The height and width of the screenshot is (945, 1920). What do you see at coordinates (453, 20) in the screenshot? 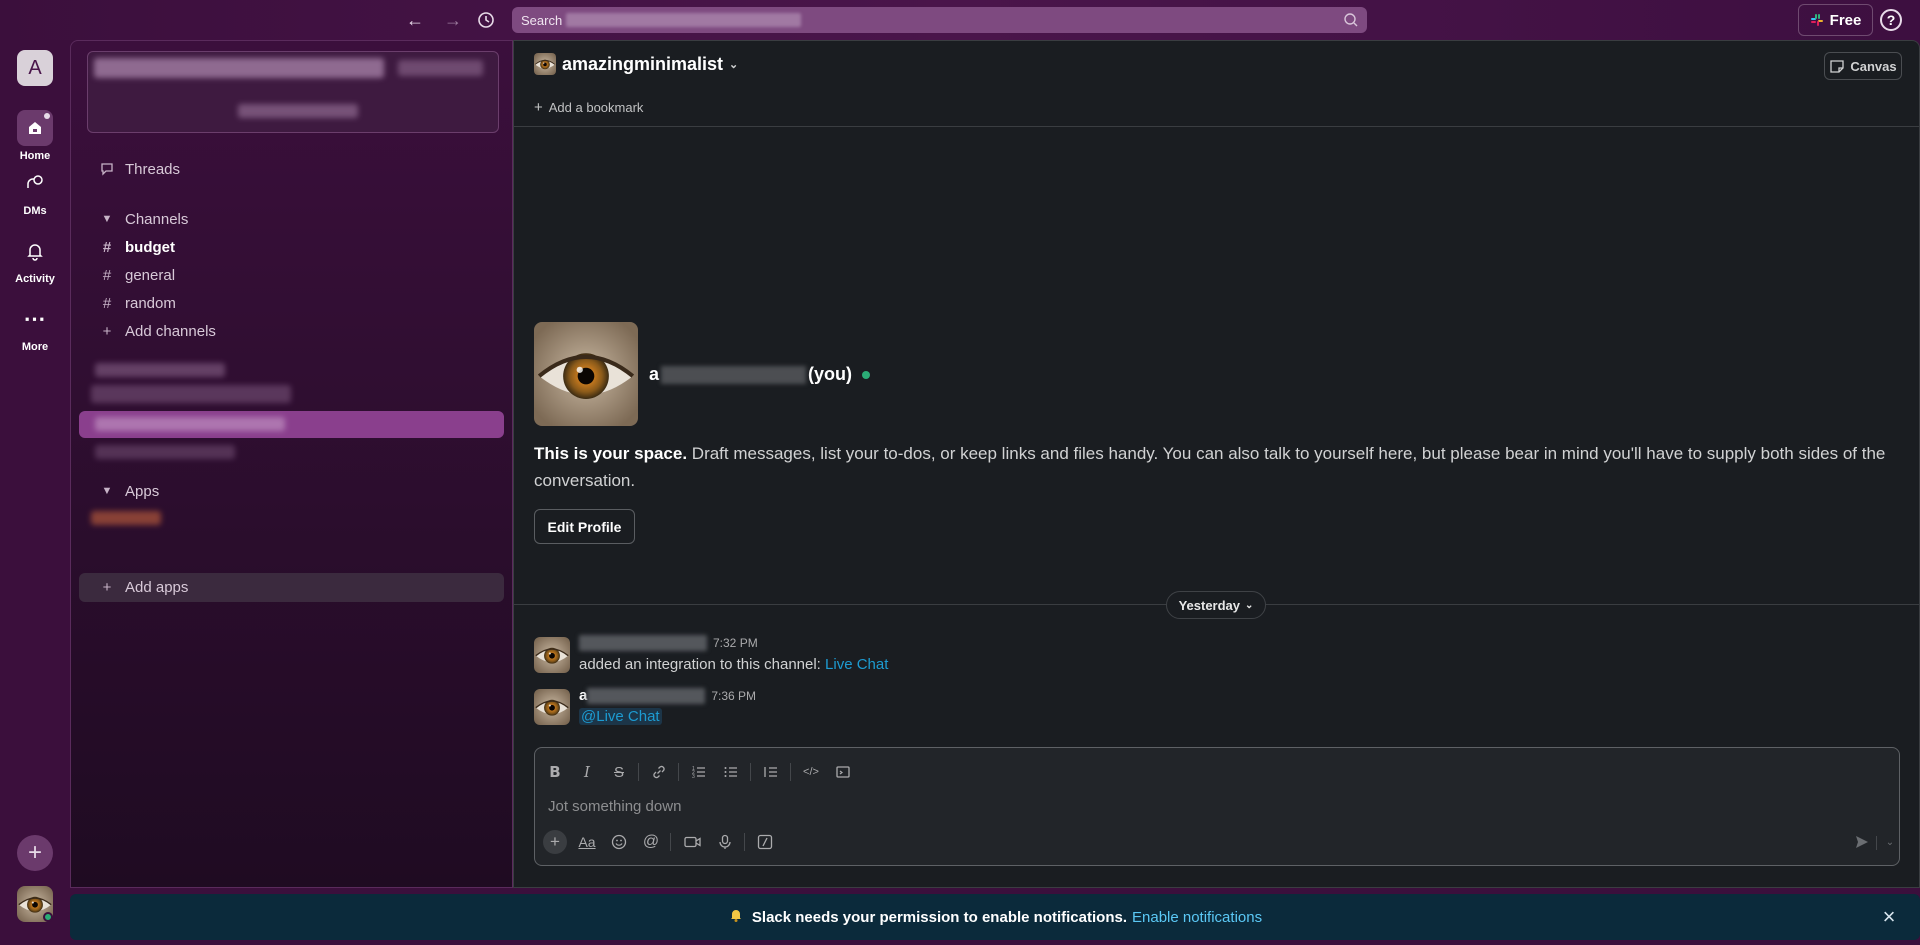
I see `forward-arrow-icon: →` at bounding box center [453, 20].